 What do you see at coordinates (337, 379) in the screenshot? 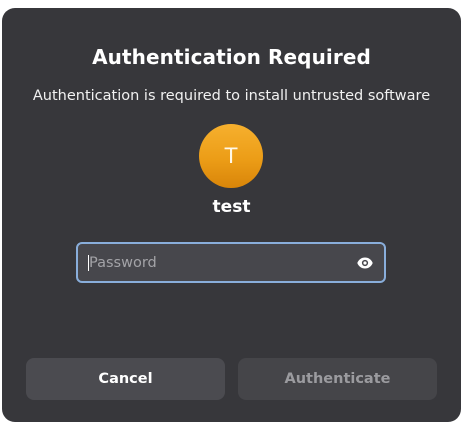
I see `authenticate-button: Authenticate` at bounding box center [337, 379].